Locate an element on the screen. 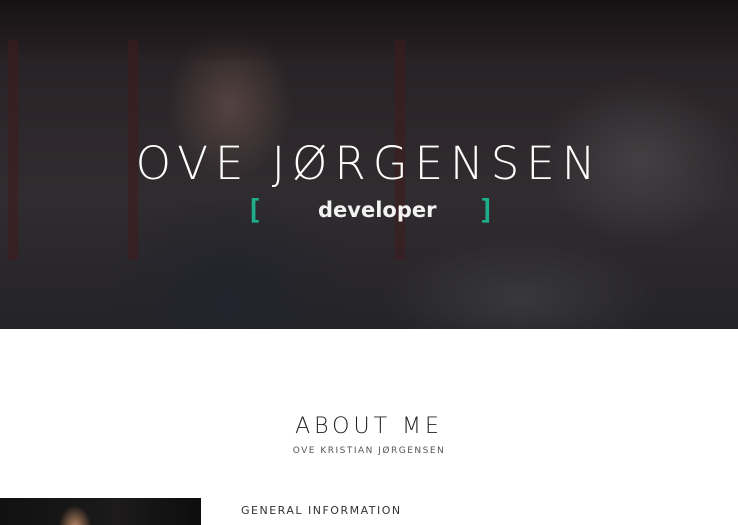 This screenshot has height=525, width=738. hero-name: OVE JØRGENSEN is located at coordinates (369, 163).